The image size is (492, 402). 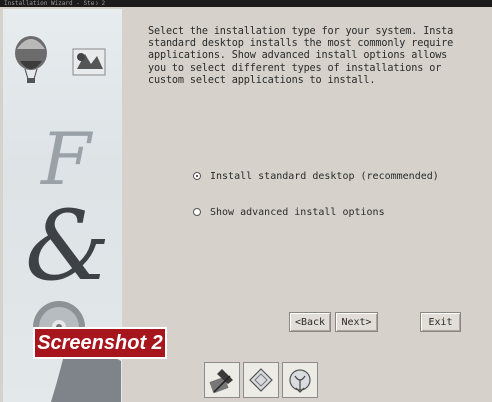 What do you see at coordinates (55, 3) in the screenshot?
I see `window-title: Installation Wizard - Step 2` at bounding box center [55, 3].